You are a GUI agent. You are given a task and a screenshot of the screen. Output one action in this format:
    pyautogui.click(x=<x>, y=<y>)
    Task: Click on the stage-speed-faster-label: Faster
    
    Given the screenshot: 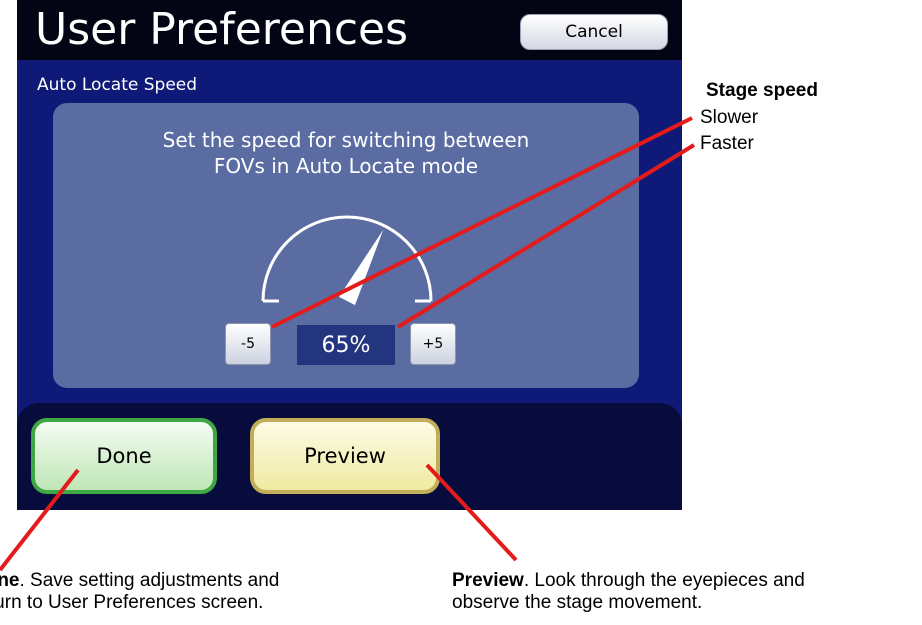 What is the action you would take?
    pyautogui.click(x=727, y=143)
    